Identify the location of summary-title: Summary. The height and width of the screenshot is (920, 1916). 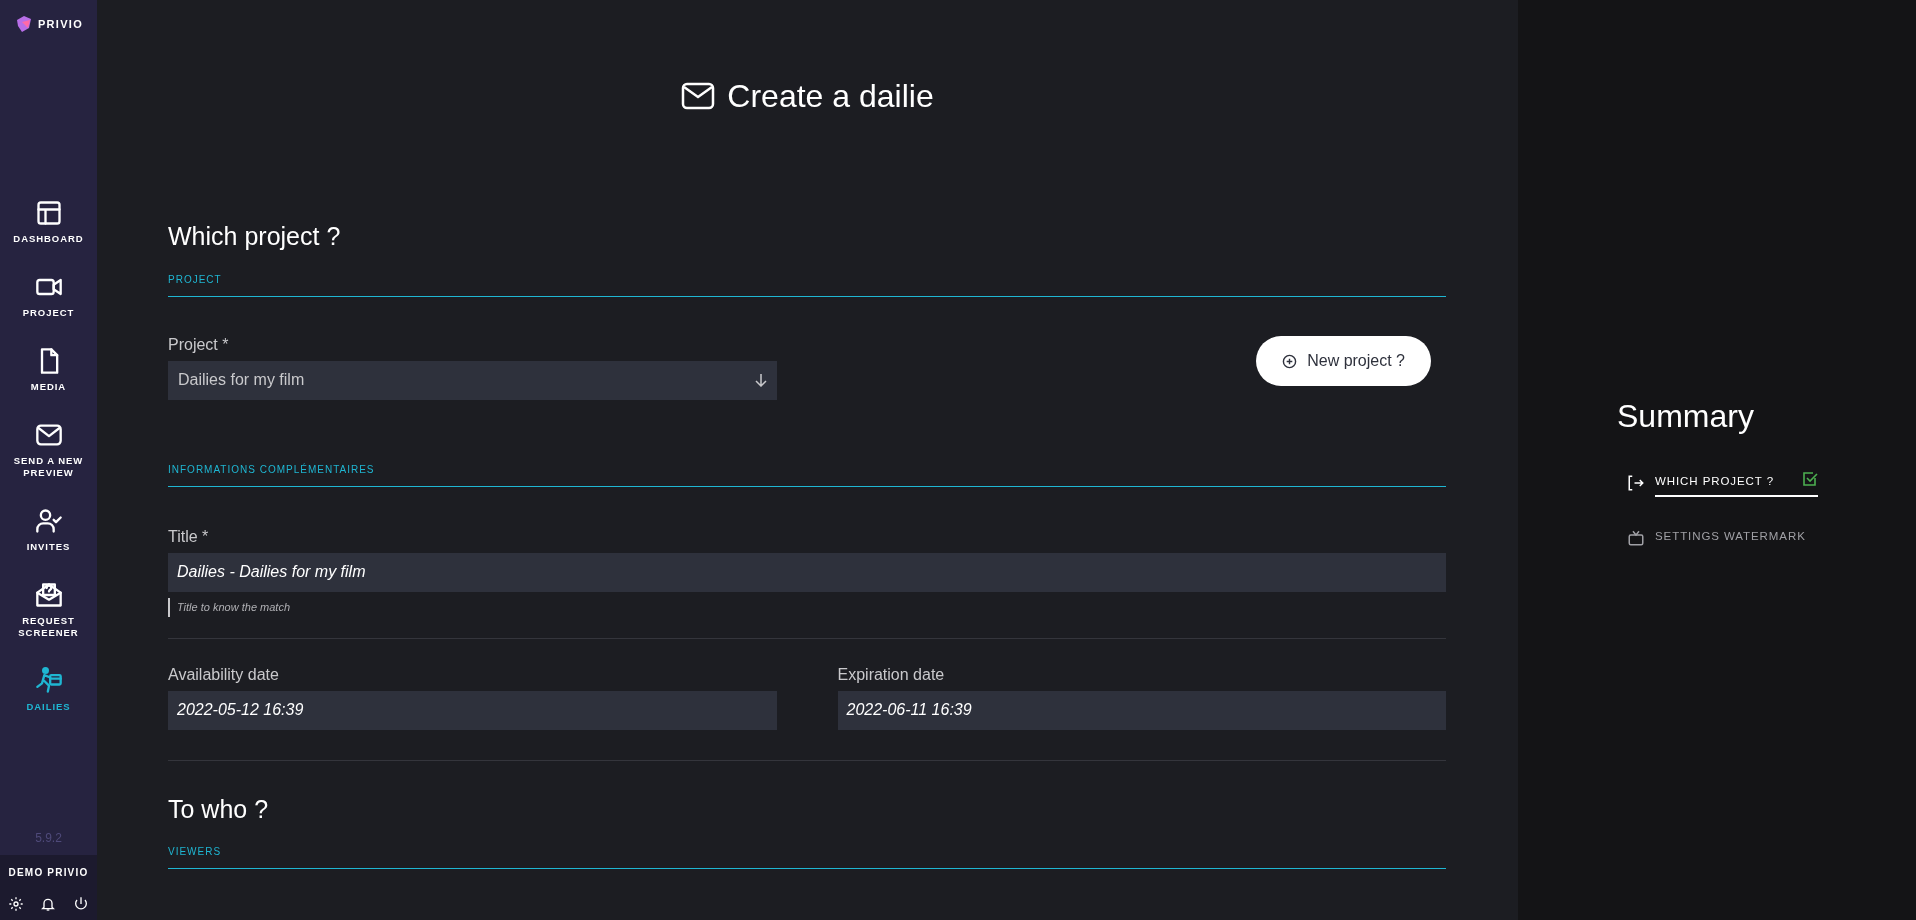
(1686, 416).